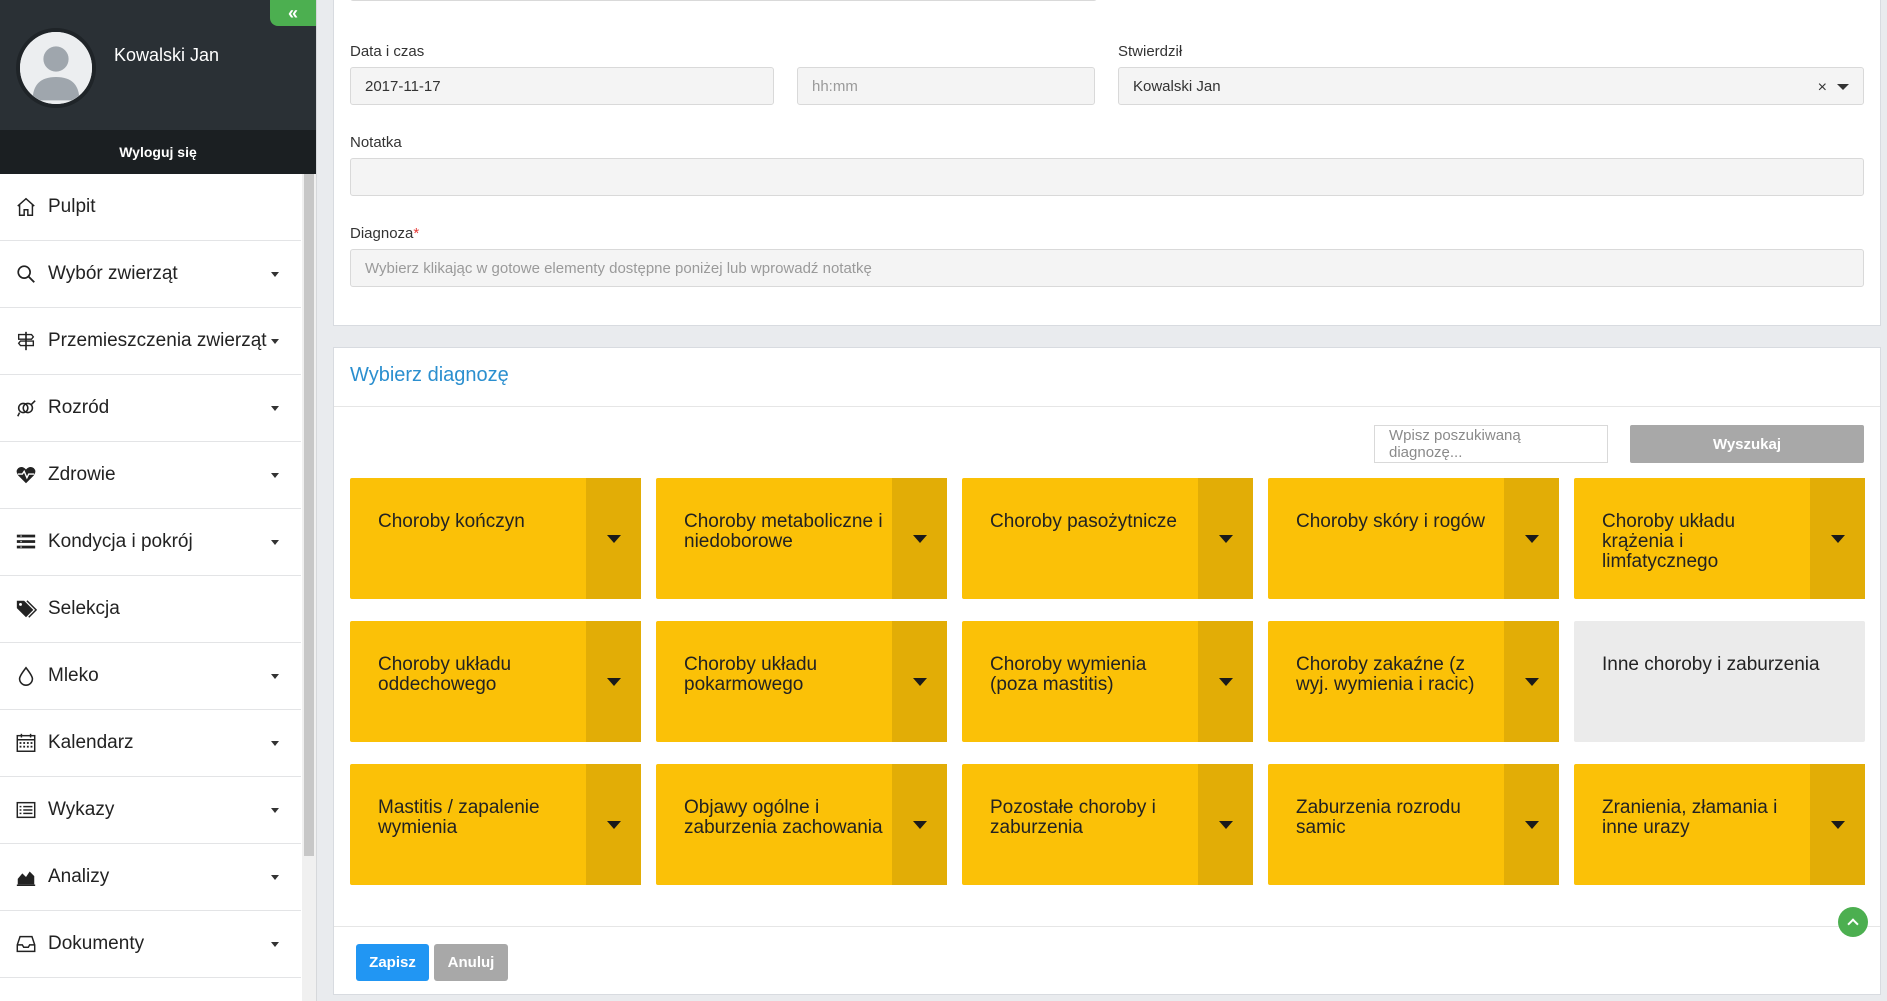 Image resolution: width=1887 pixels, height=1001 pixels. Describe the element at coordinates (1107, 926) in the screenshot. I see `divider` at that location.